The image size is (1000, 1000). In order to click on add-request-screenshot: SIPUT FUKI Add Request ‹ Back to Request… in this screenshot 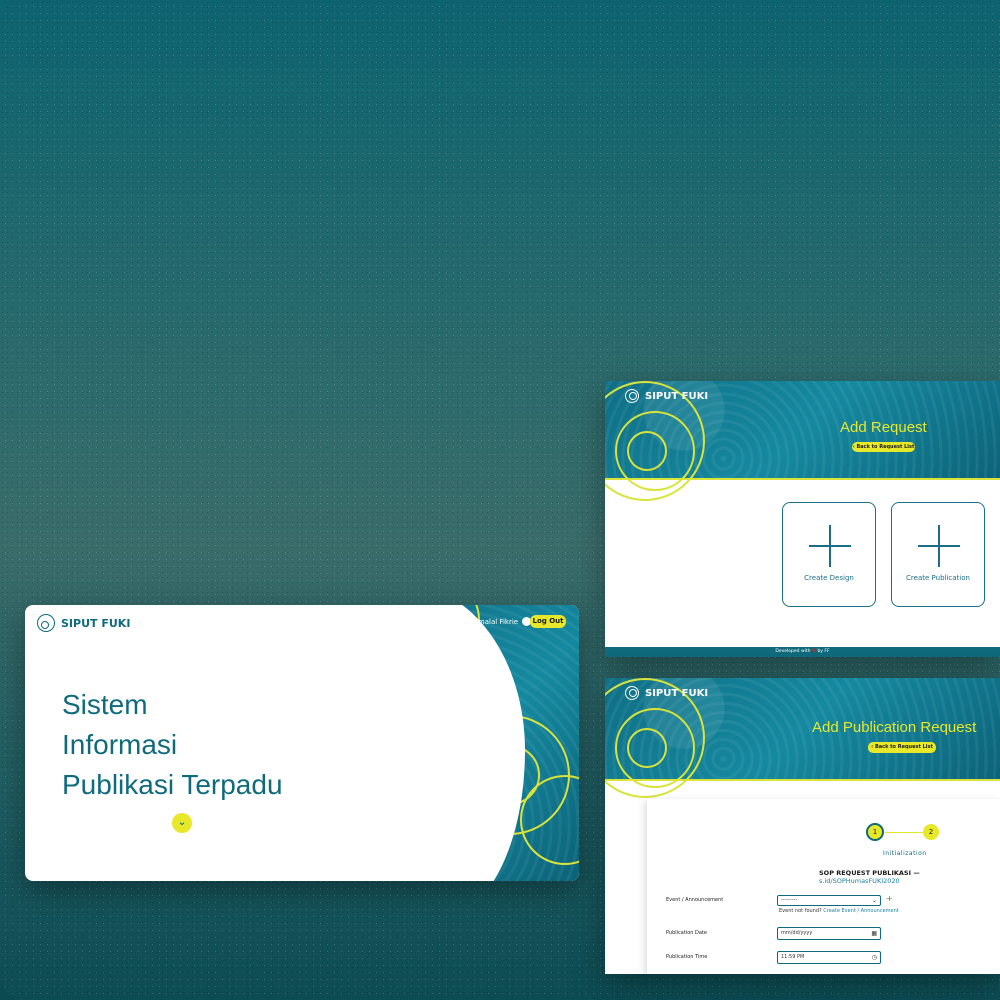, I will do `click(802, 519)`.